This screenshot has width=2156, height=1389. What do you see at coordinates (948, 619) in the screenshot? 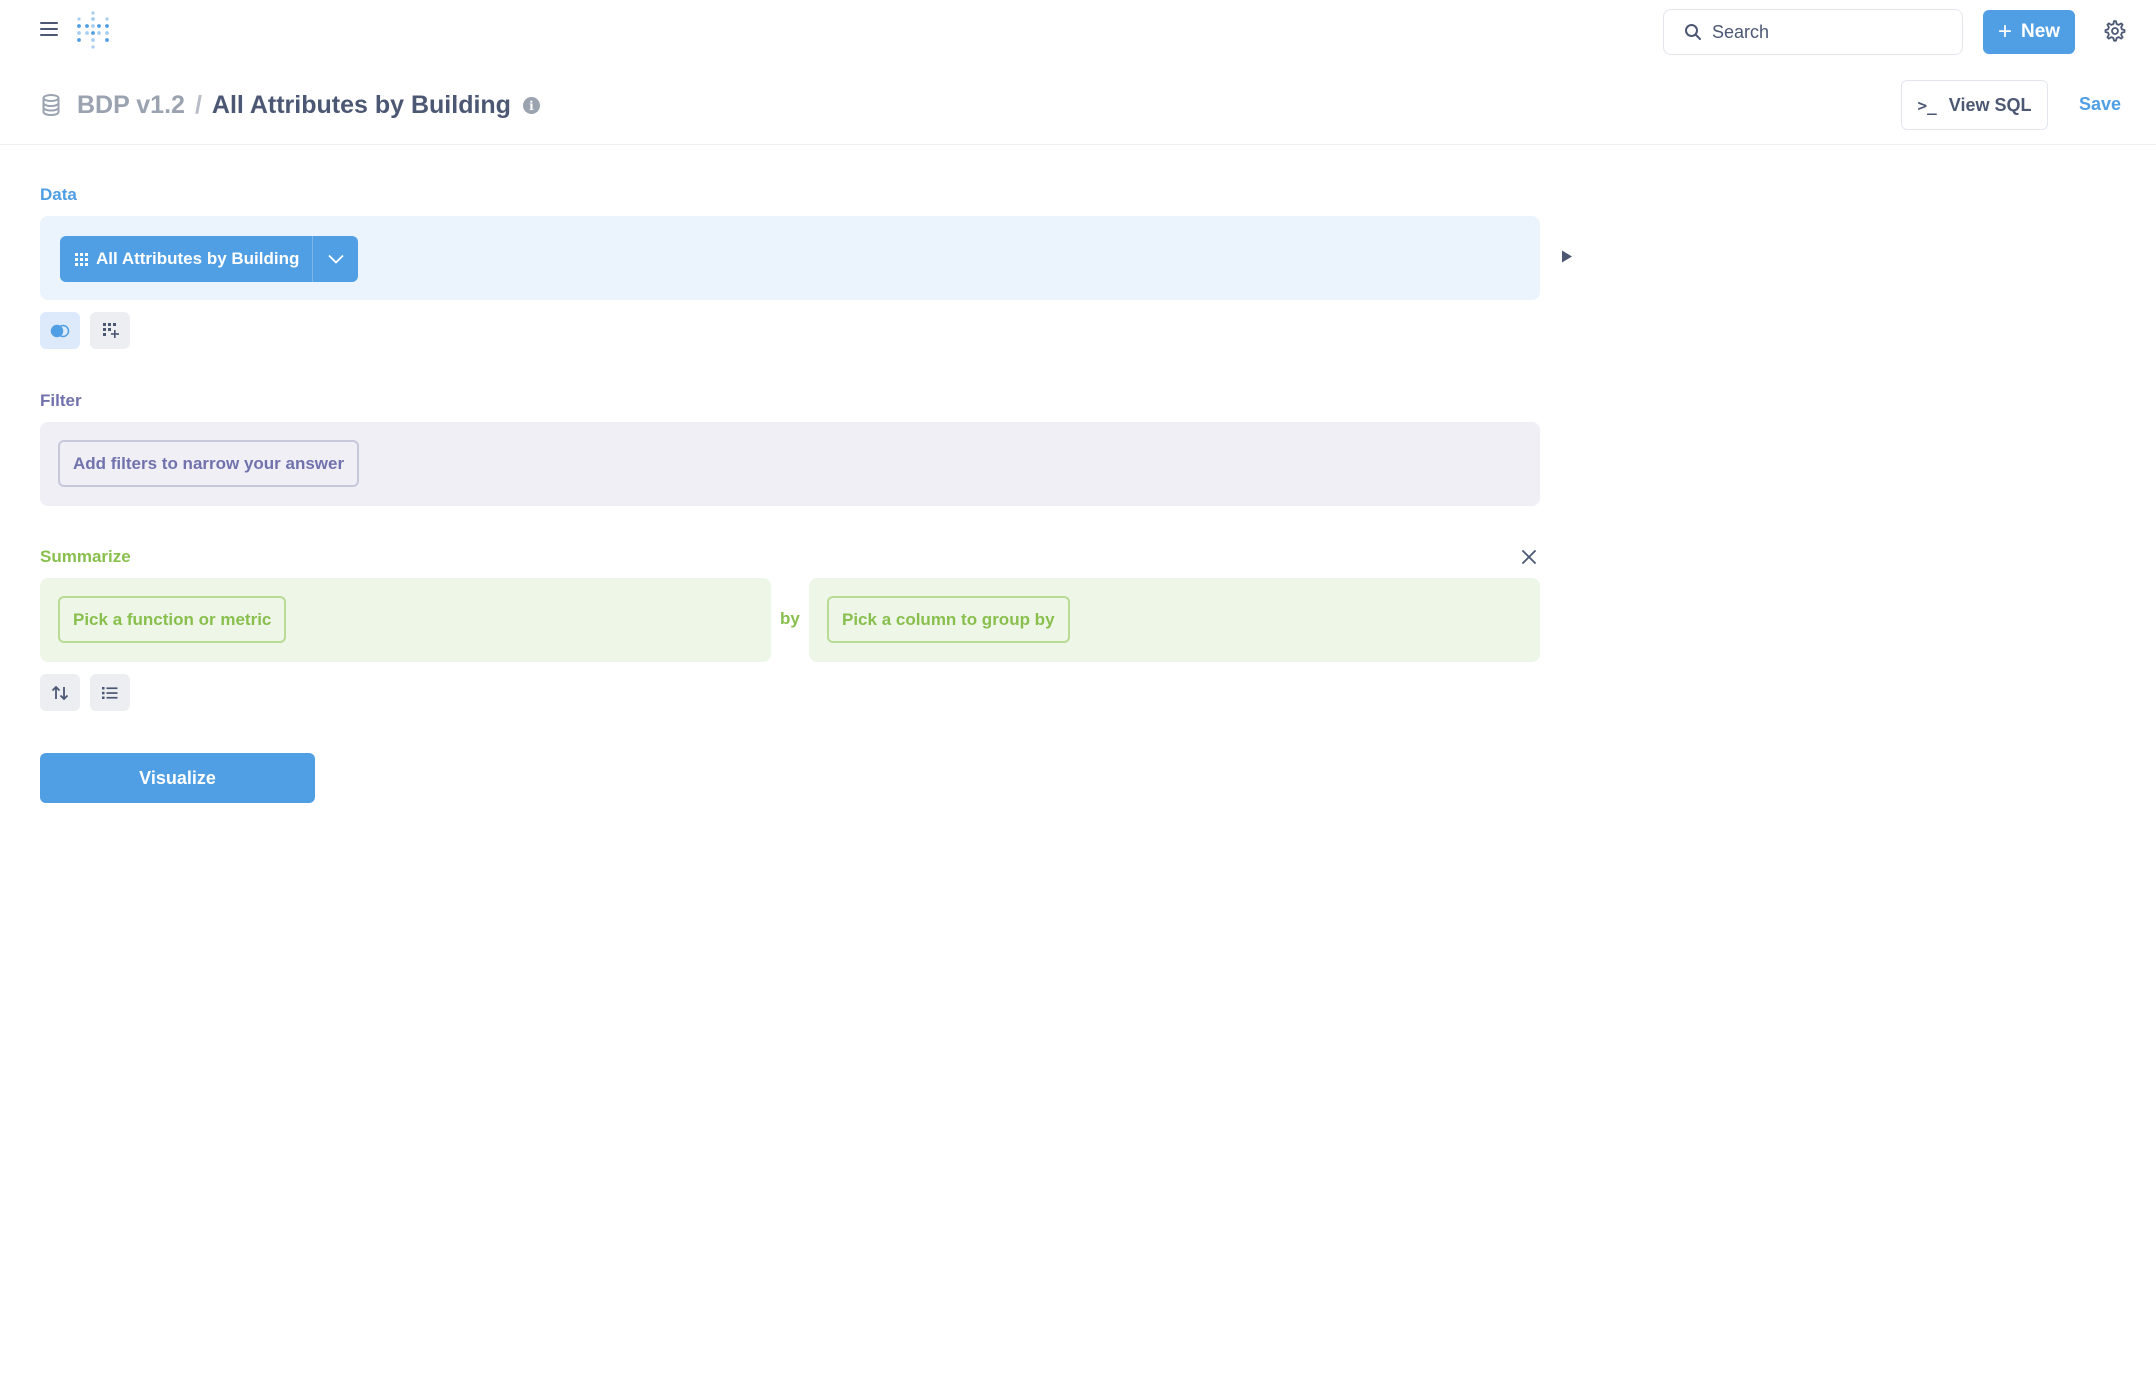
I see `pick-group-by-button: Pick a column to group by` at bounding box center [948, 619].